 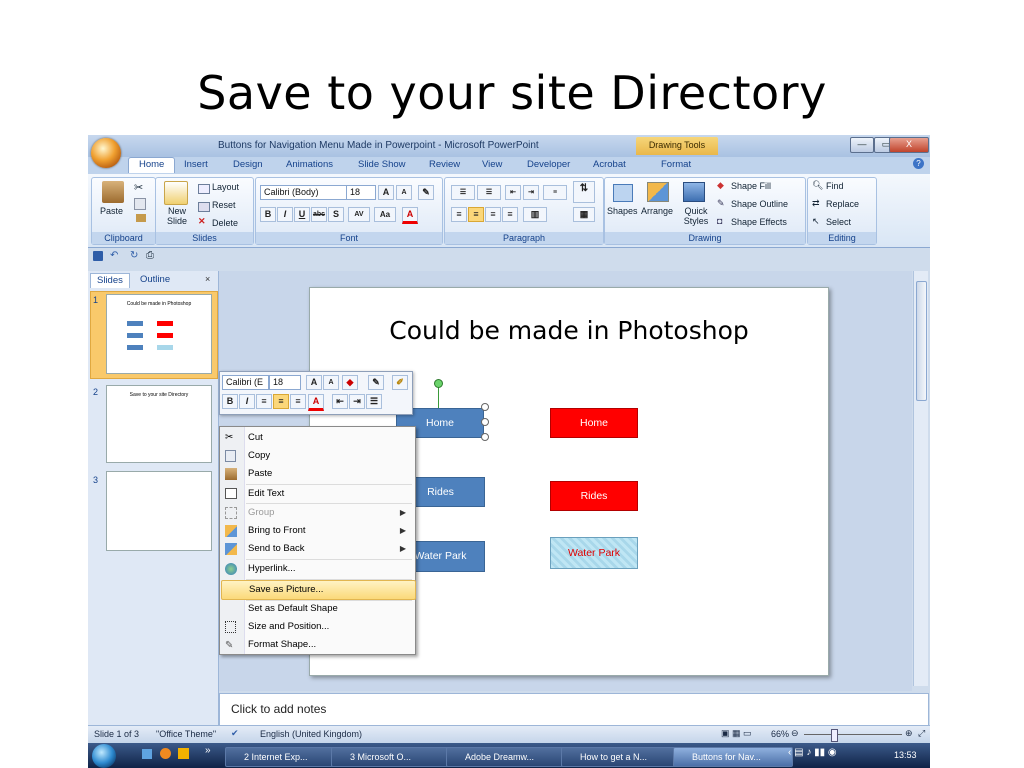 What do you see at coordinates (853, 734) in the screenshot?
I see `zoom-slider` at bounding box center [853, 734].